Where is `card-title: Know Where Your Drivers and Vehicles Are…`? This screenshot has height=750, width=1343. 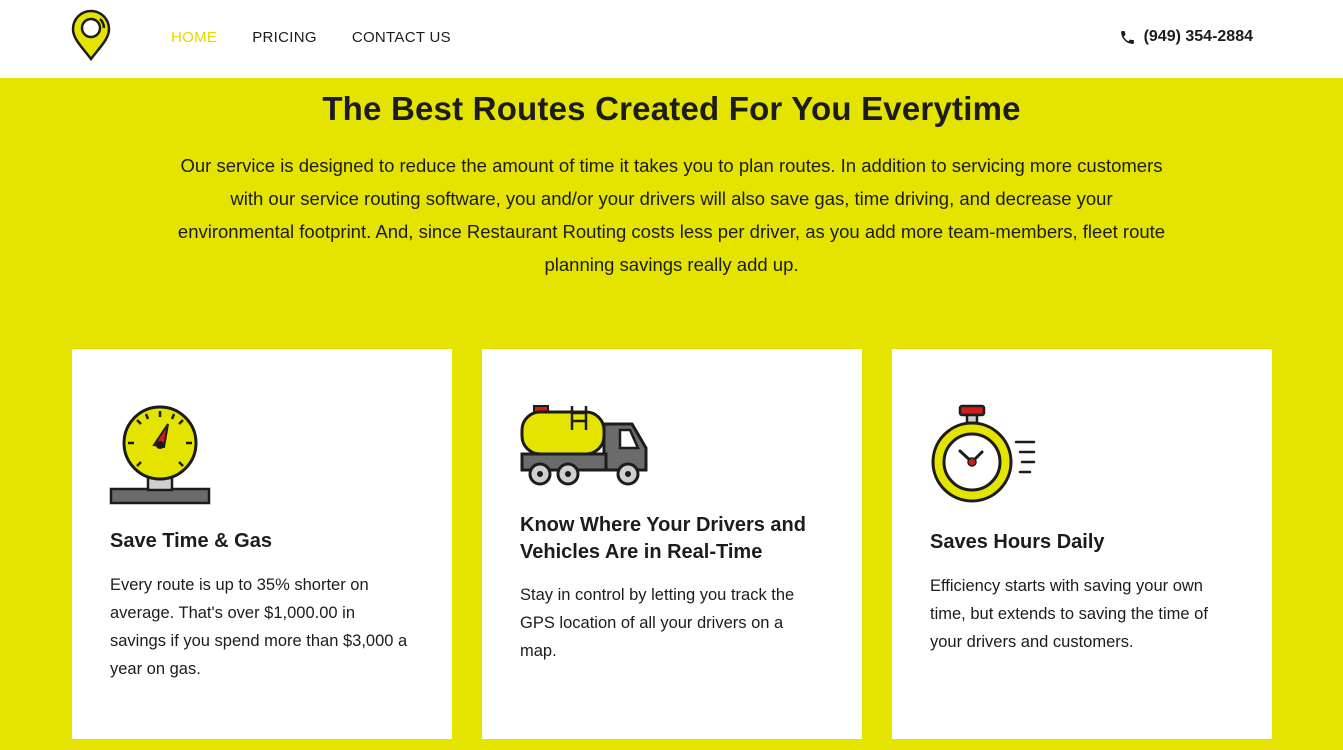
card-title: Know Where Your Drivers and Vehicles Are… is located at coordinates (663, 538).